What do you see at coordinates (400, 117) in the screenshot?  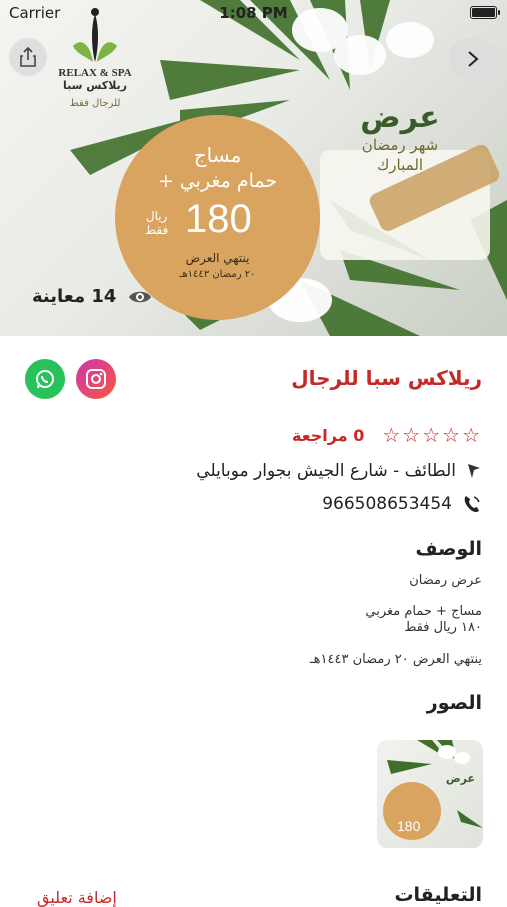 I see `offer-title: عرض` at bounding box center [400, 117].